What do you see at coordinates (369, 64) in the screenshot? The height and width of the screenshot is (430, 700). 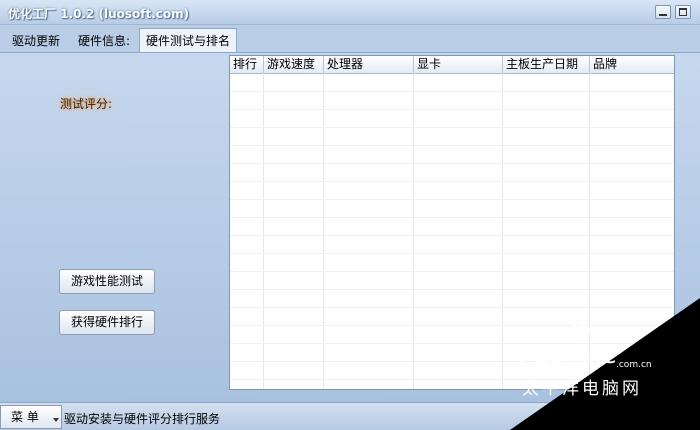 I see `column-header-processor: 处理器` at bounding box center [369, 64].